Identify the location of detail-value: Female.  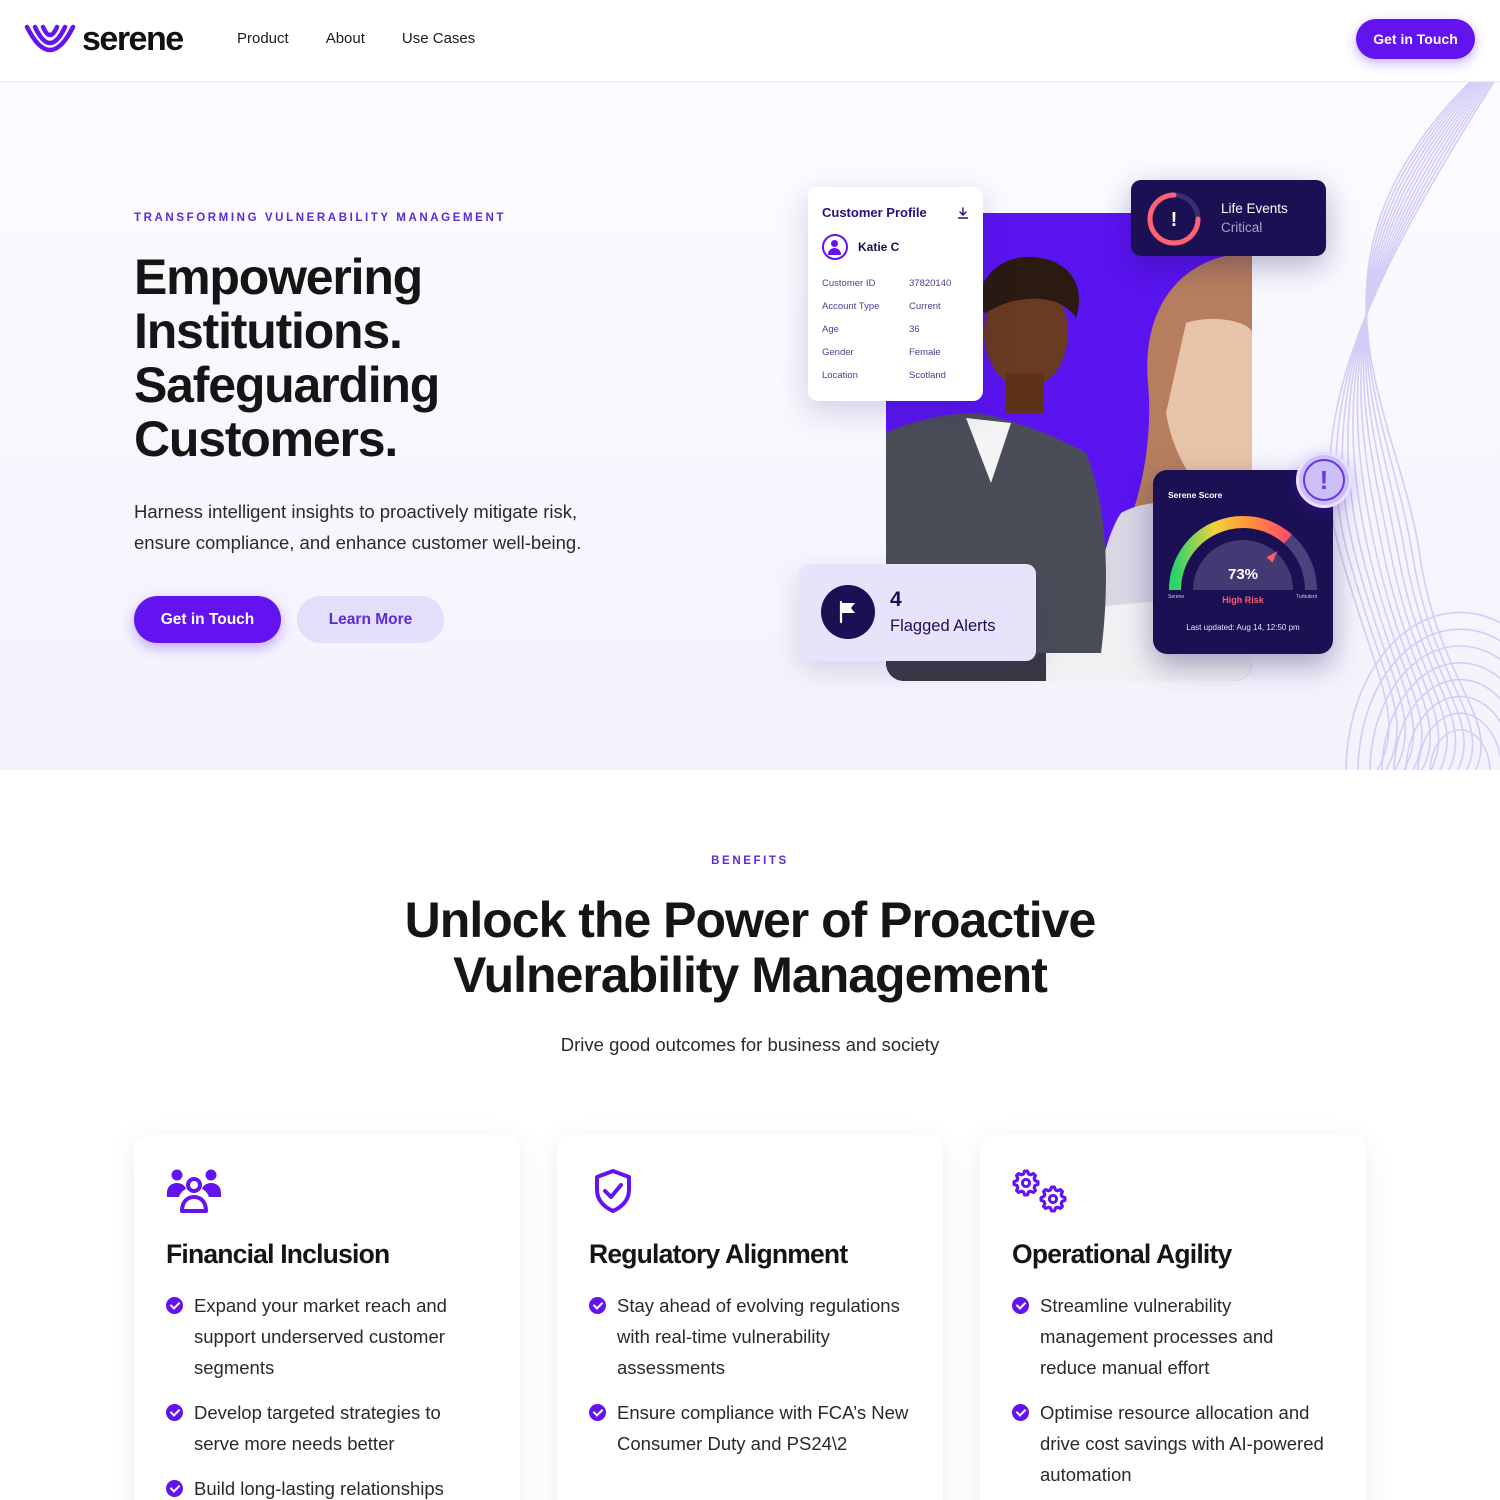
(925, 352).